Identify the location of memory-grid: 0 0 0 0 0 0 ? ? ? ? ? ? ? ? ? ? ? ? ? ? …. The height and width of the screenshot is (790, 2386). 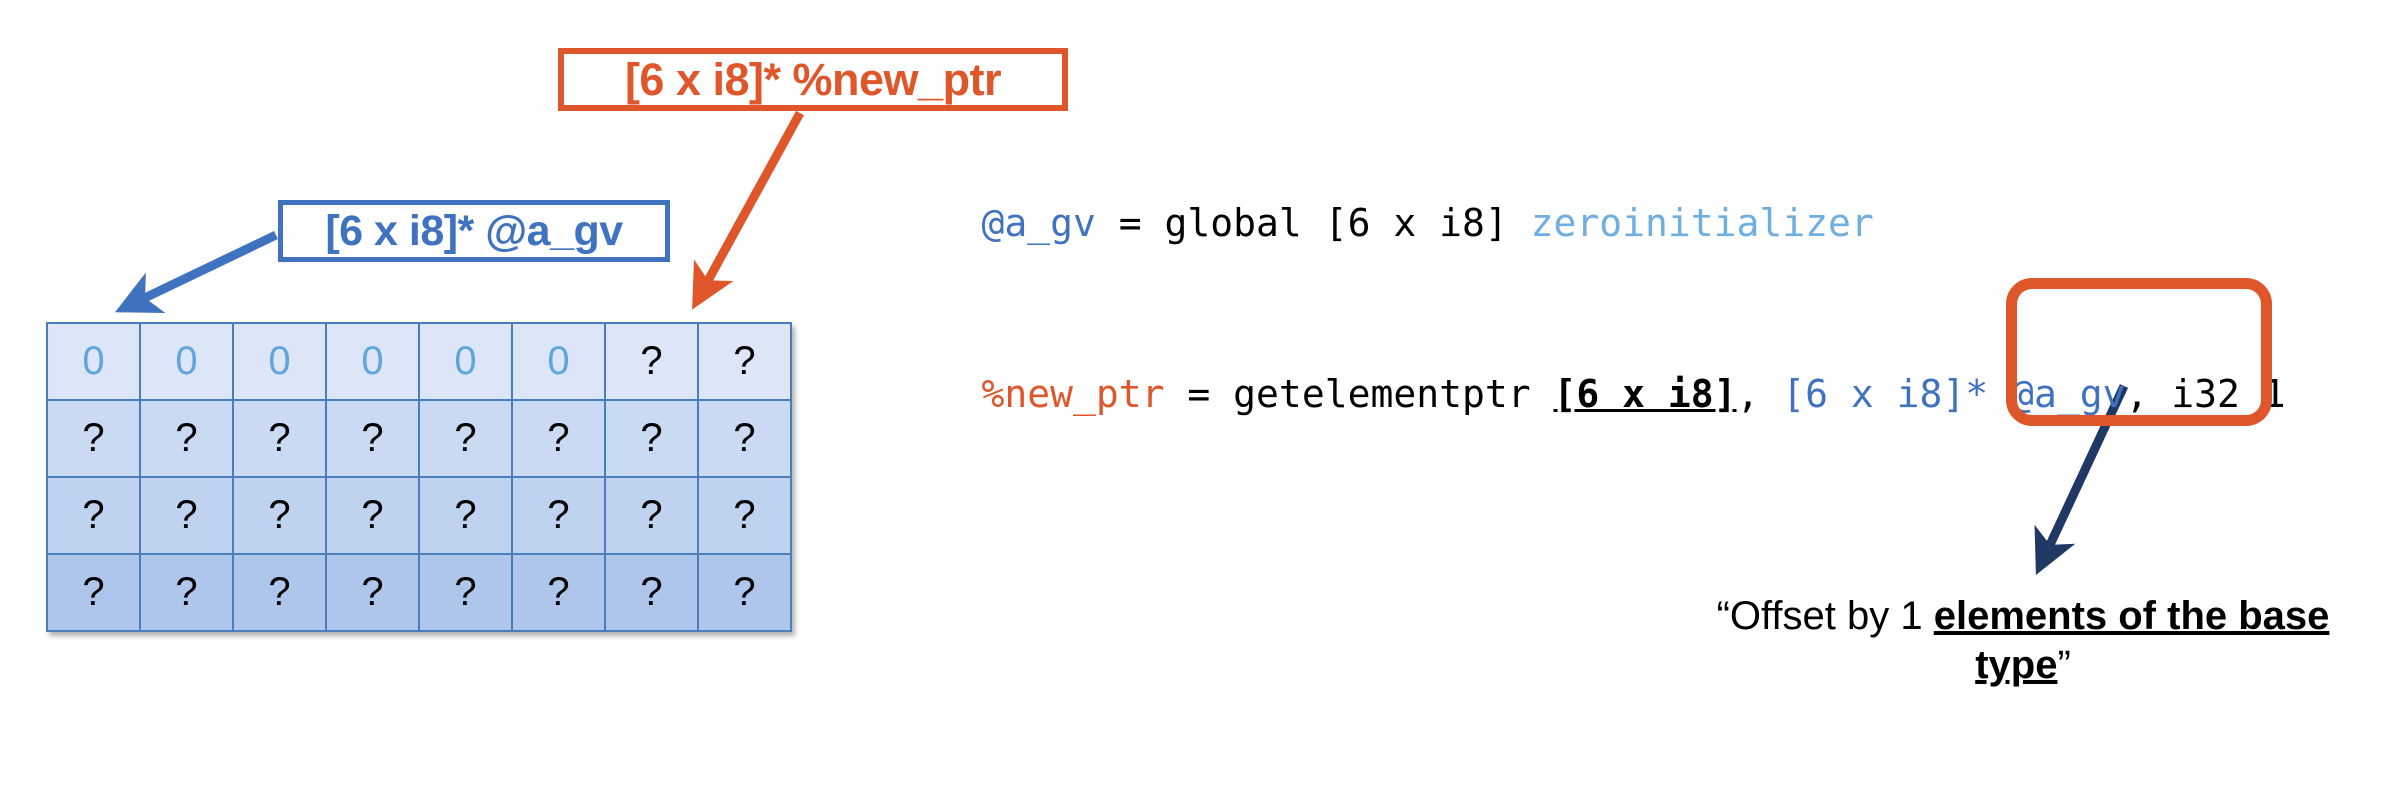
(419, 477).